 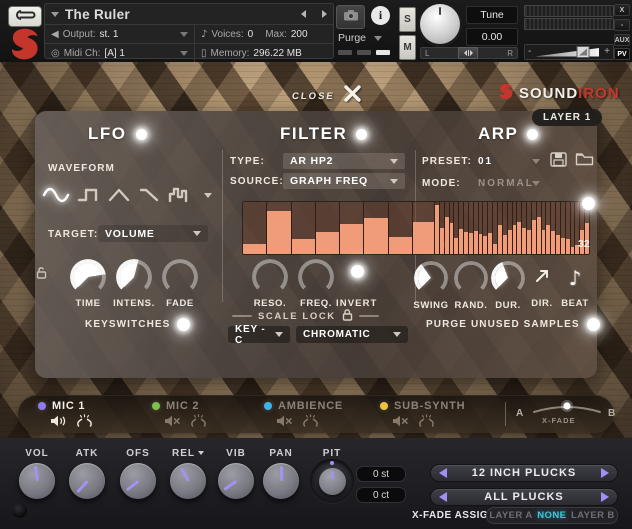 What do you see at coordinates (310, 406) in the screenshot?
I see `mic-label: AMBIENCE` at bounding box center [310, 406].